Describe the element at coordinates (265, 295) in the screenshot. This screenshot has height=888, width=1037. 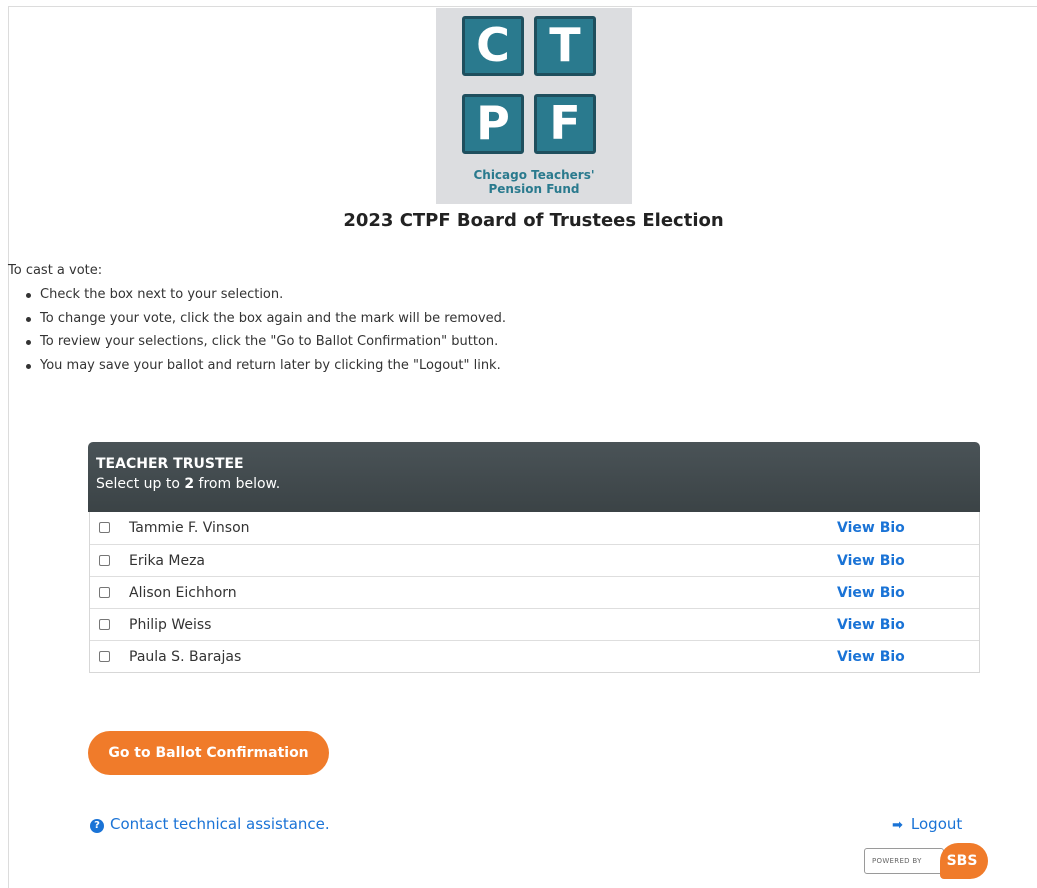
I see `instruction-item: Check the box next to your selection.` at that location.